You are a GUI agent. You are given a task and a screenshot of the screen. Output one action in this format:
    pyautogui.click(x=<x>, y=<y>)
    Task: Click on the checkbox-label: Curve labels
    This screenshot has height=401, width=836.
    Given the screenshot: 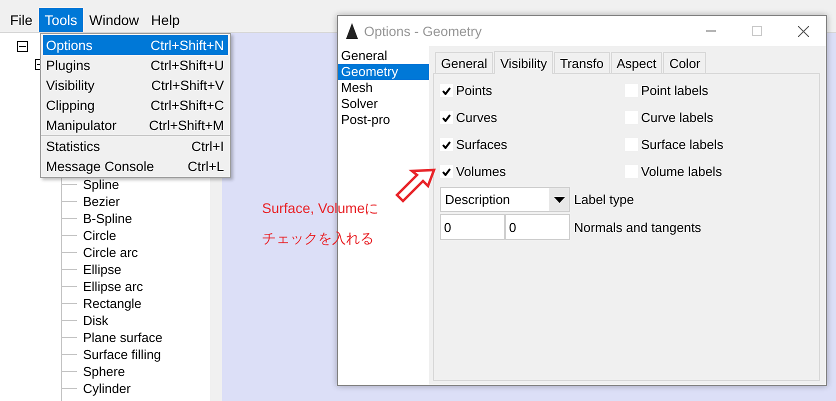 What is the action you would take?
    pyautogui.click(x=677, y=117)
    